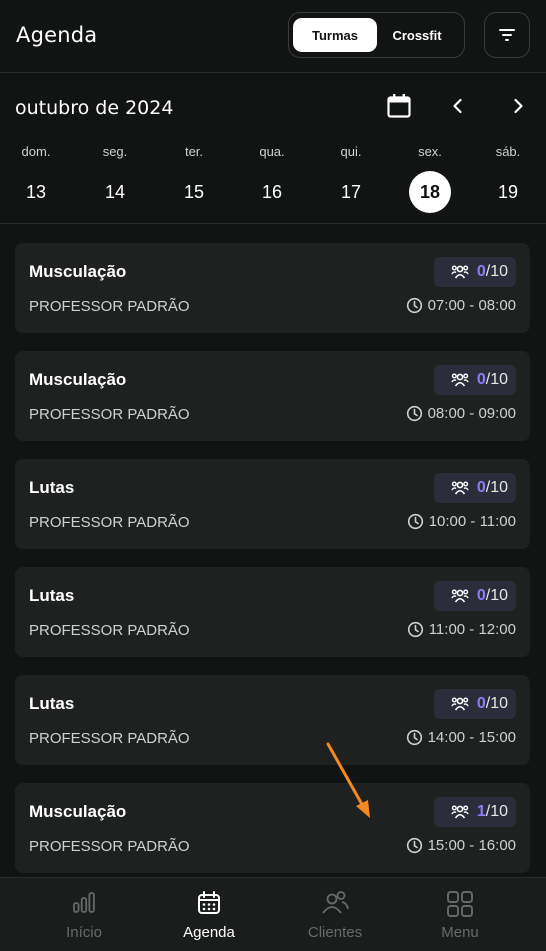 The height and width of the screenshot is (951, 546). I want to click on day-number: 13, so click(36, 191).